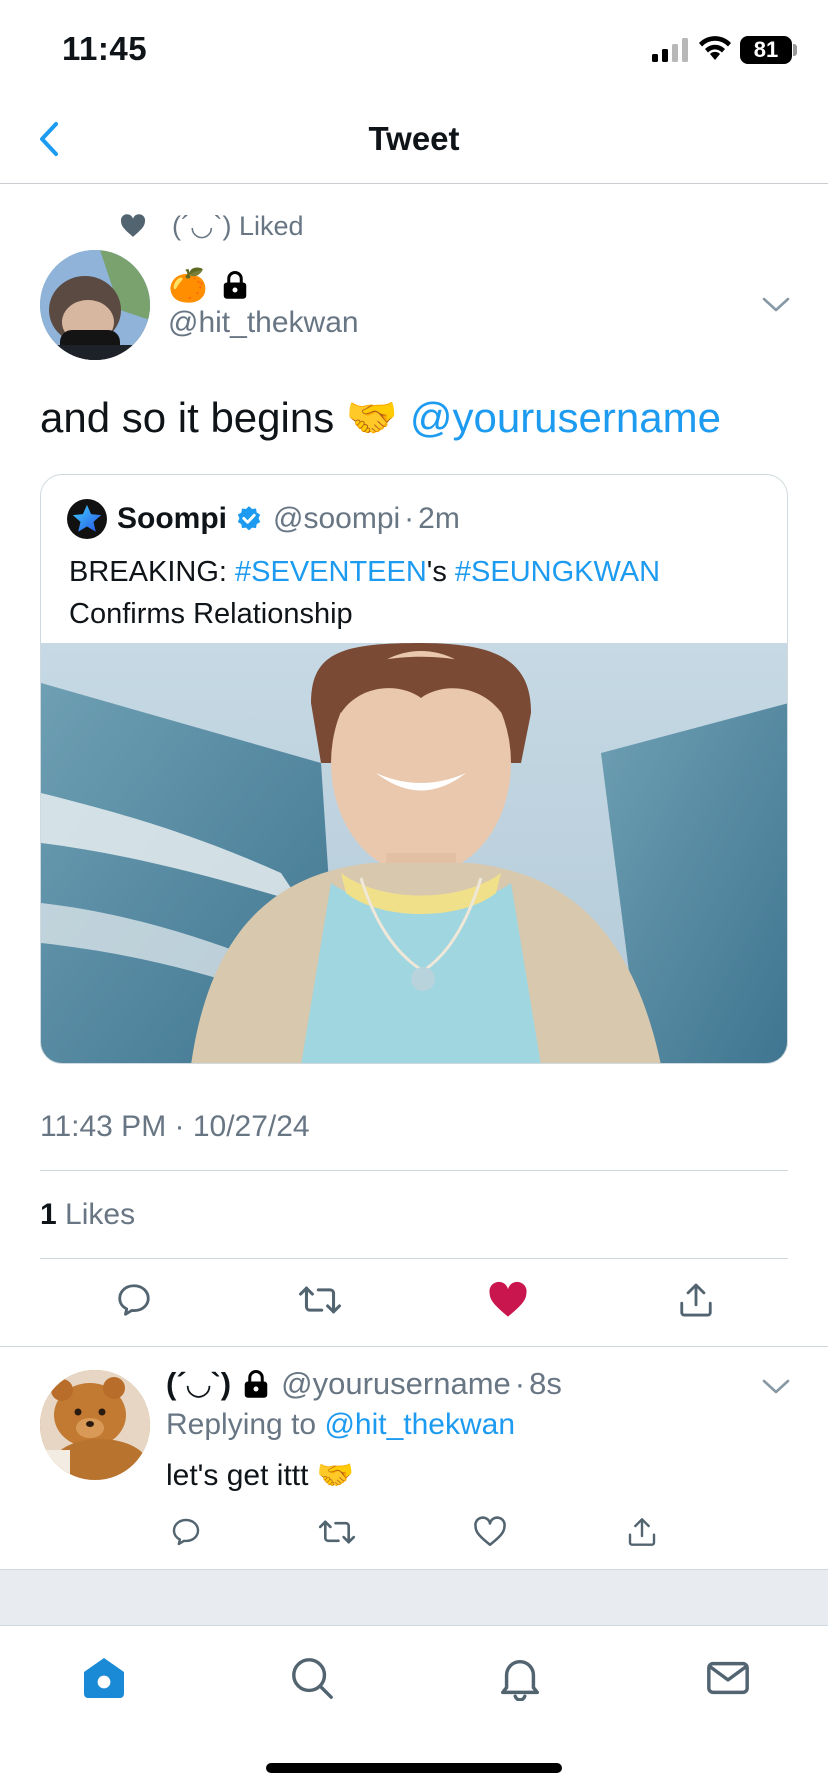 This screenshot has width=828, height=1792. Describe the element at coordinates (766, 50) in the screenshot. I see `battery-indicator: 81` at that location.